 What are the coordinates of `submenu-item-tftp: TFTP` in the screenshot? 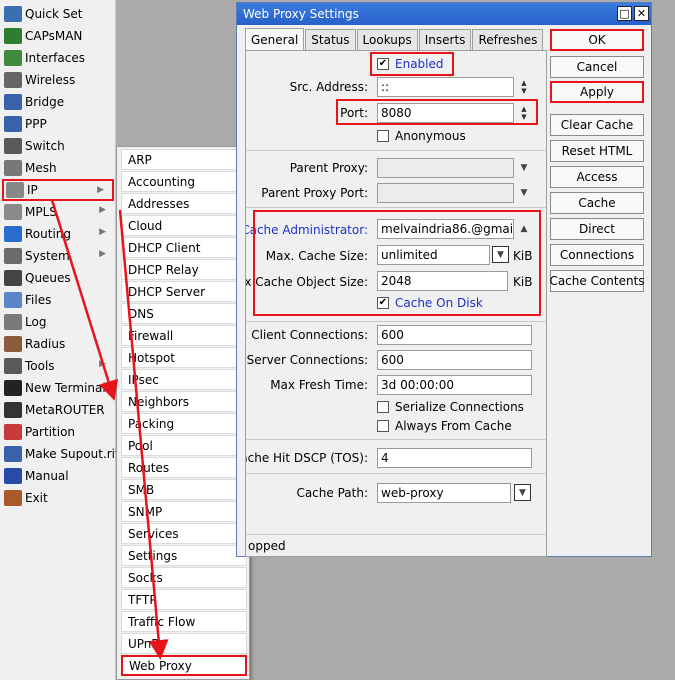 It's located at (184, 599).